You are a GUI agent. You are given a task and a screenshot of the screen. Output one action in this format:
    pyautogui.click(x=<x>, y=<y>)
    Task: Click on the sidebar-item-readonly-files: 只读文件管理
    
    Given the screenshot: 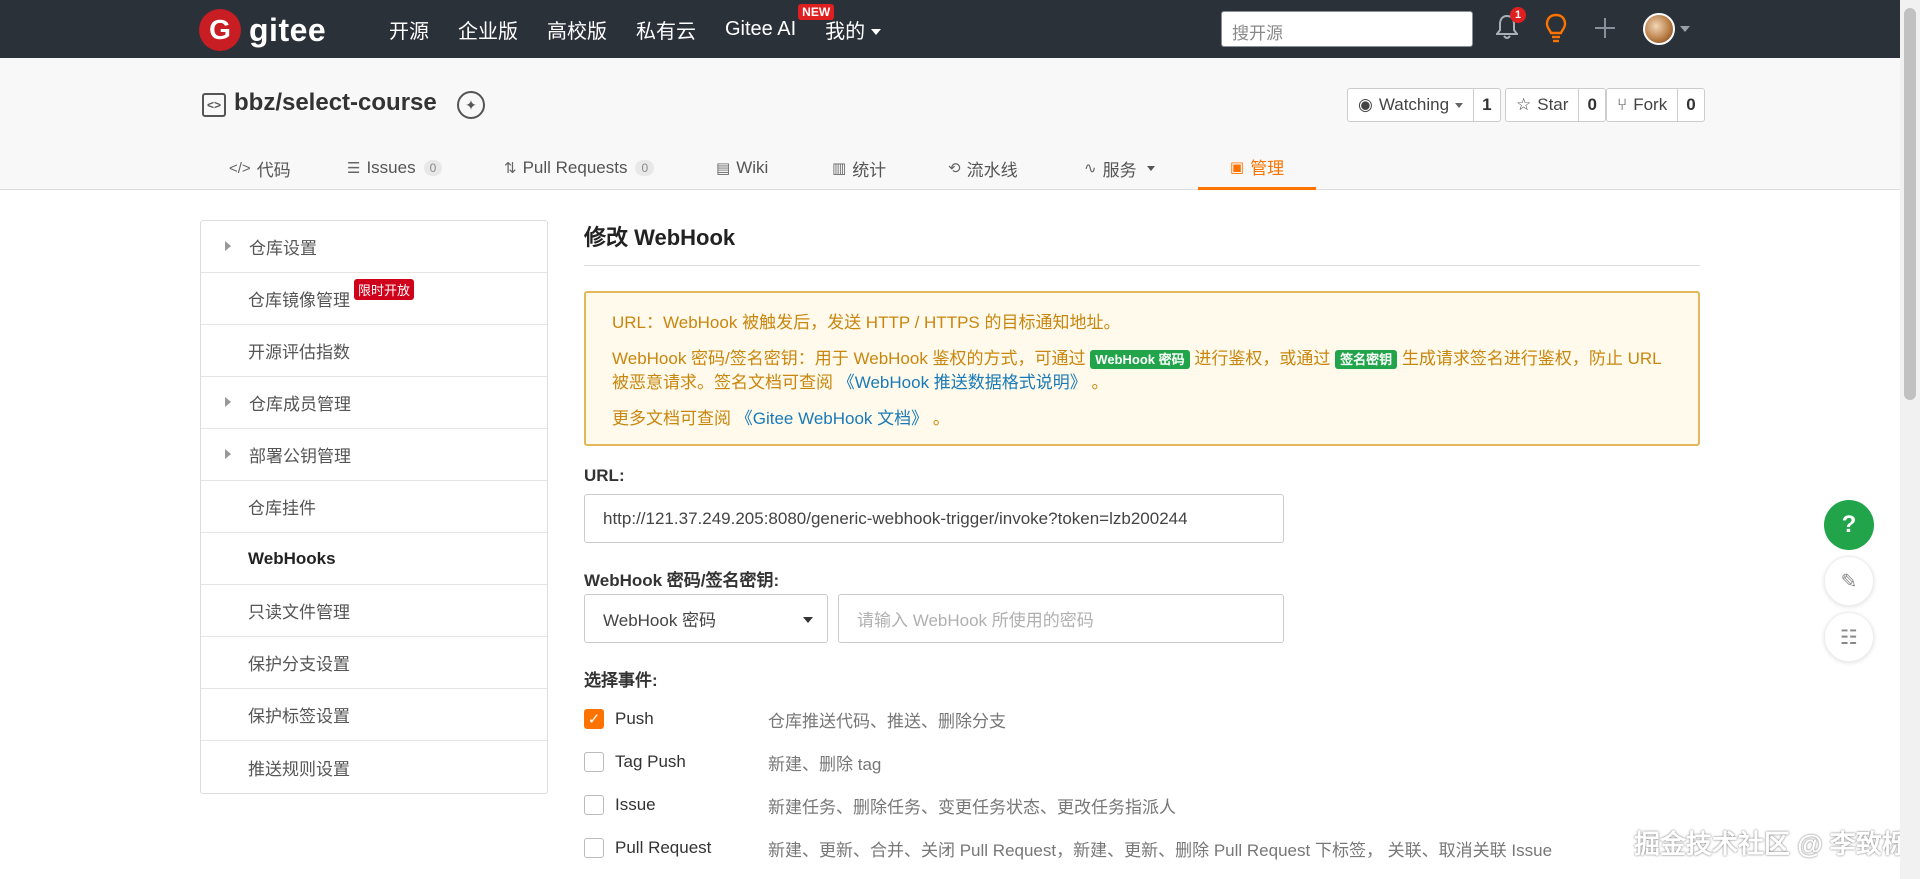 What is the action you would take?
    pyautogui.click(x=374, y=611)
    